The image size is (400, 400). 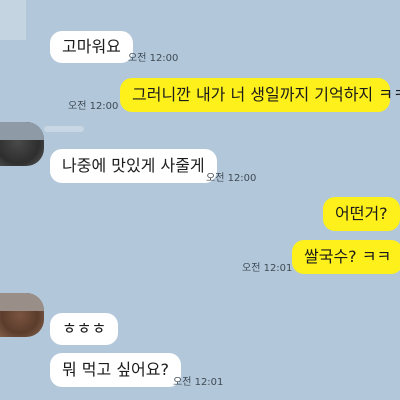 I want to click on message-text: 그러니깐 내가 너 생일까지 기억하지 ㅋㅋ, so click(x=266, y=94).